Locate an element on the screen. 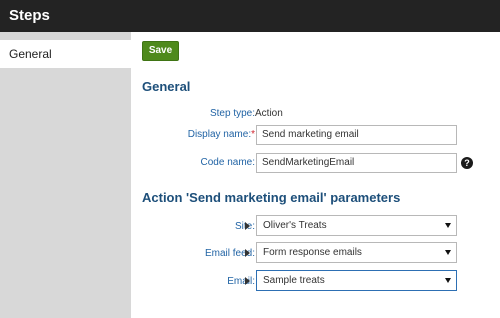 This screenshot has height=318, width=500. step-type-label: Step type: is located at coordinates (232, 113).